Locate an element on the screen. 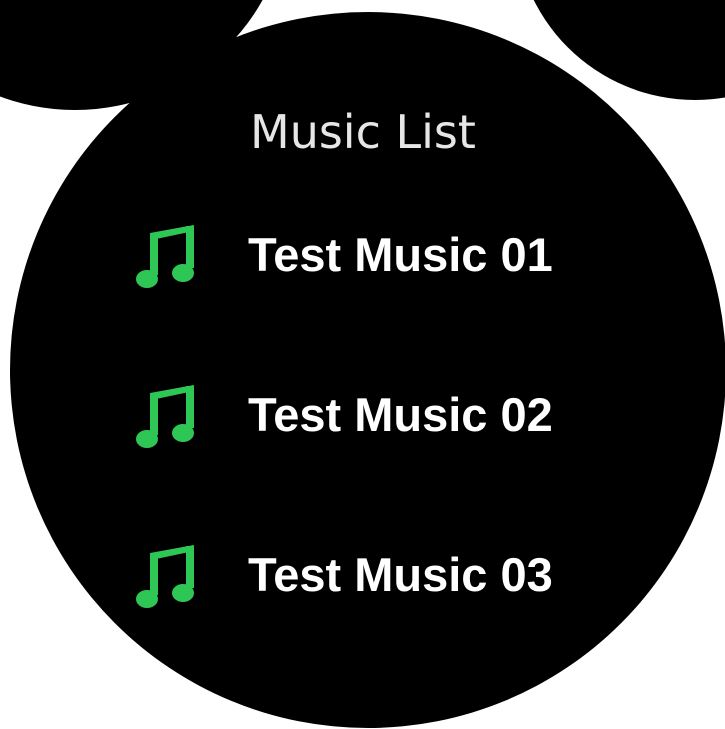 Image resolution: width=725 pixels, height=729 pixels. music-list-item-03: Test Music 03 is located at coordinates (390, 582).